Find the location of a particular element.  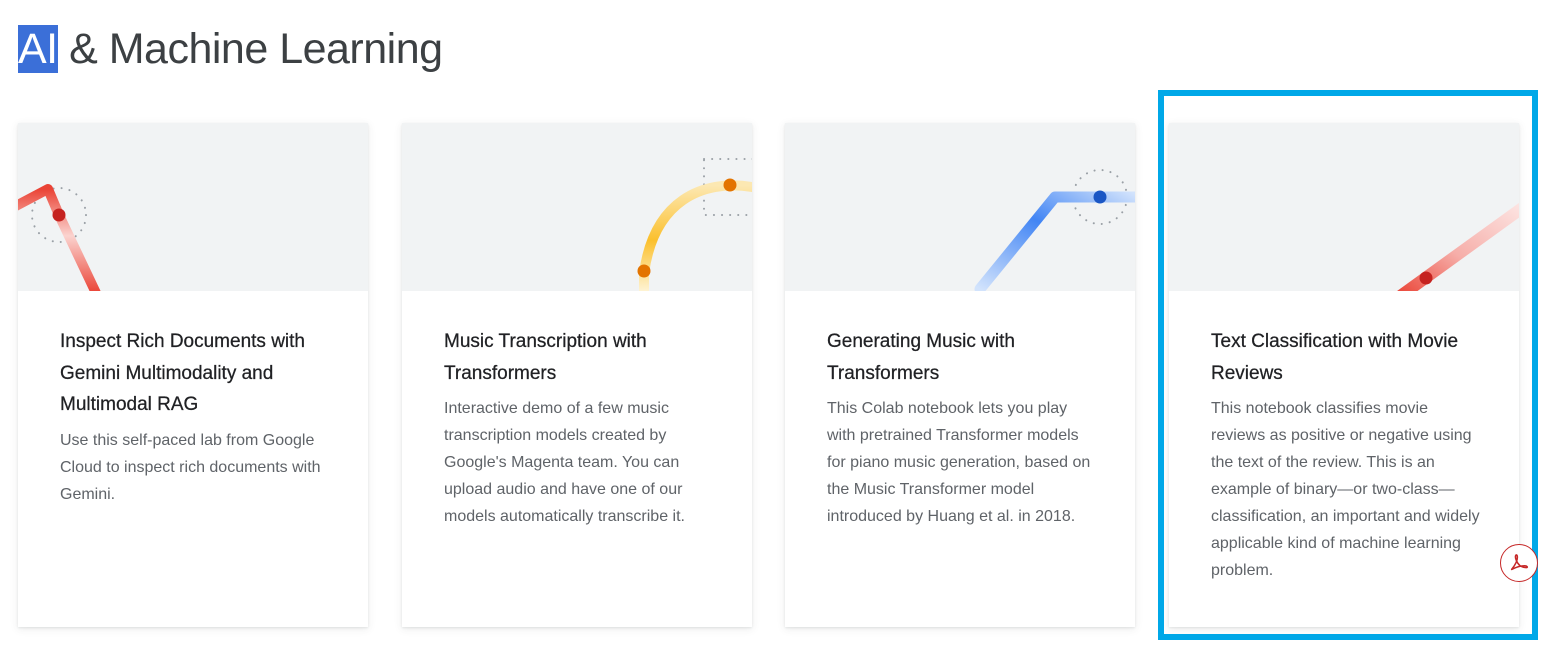

section-title: AI & Machine Learning is located at coordinates (230, 49).